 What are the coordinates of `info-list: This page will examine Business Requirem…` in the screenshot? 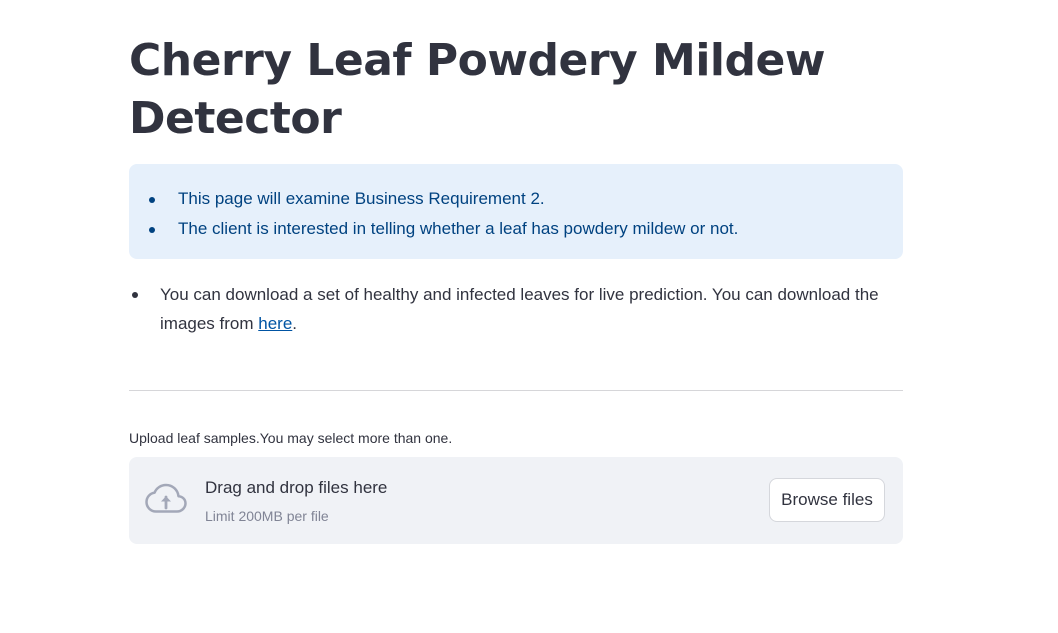 It's located at (516, 204).